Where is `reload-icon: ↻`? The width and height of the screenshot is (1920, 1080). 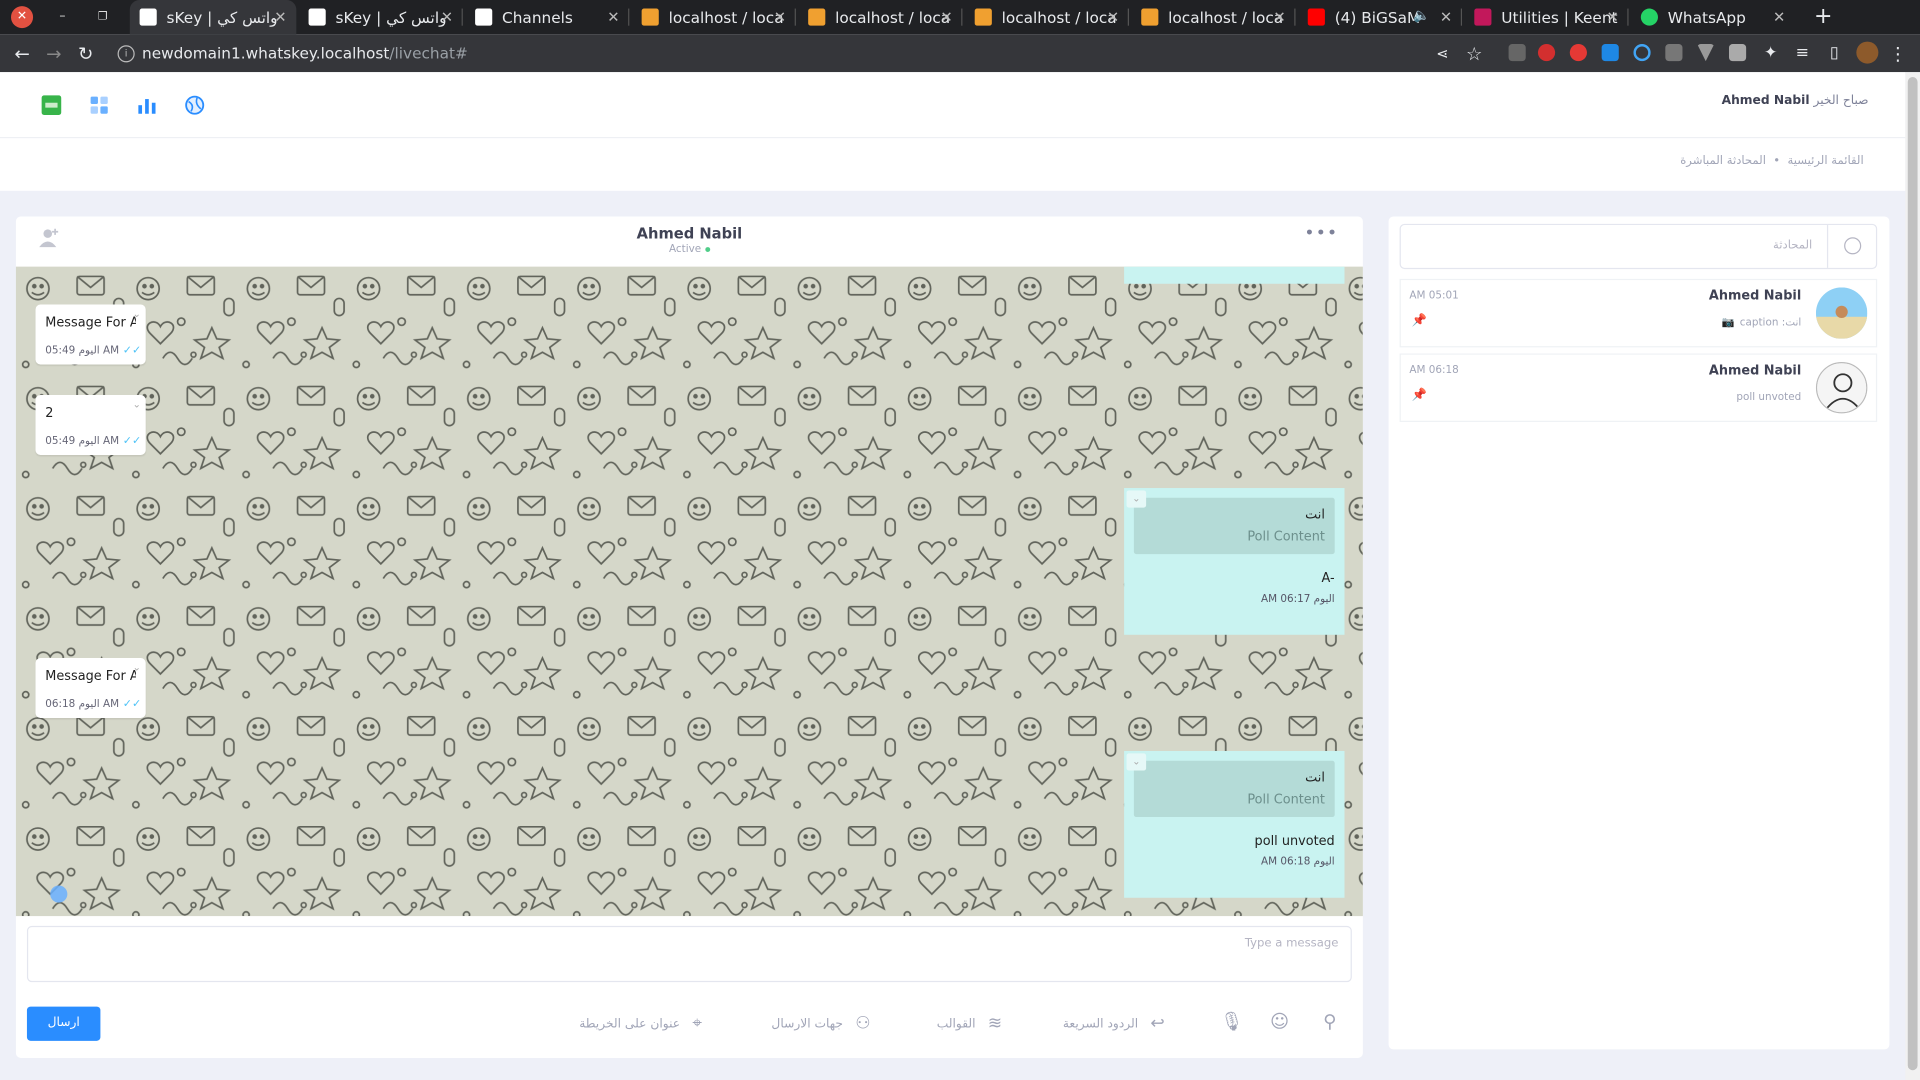
reload-icon: ↻ is located at coordinates (85, 54).